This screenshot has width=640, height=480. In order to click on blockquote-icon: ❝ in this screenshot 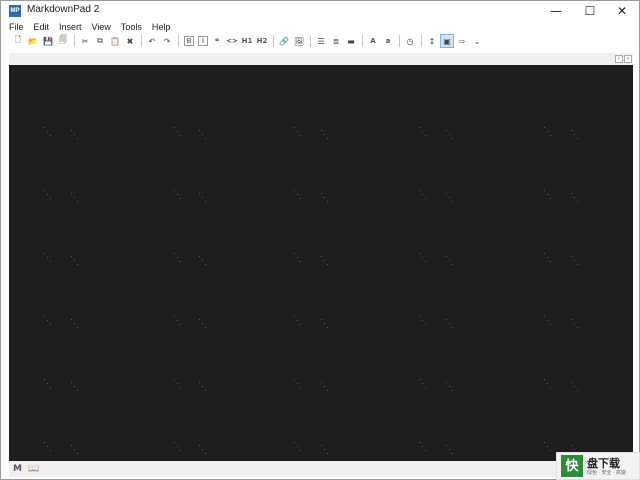, I will do `click(217, 41)`.